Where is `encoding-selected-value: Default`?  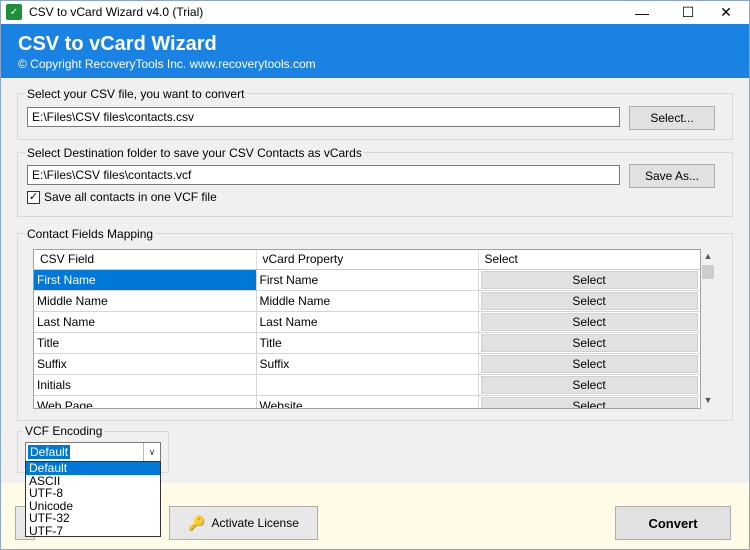
encoding-selected-value: Default is located at coordinates (49, 452).